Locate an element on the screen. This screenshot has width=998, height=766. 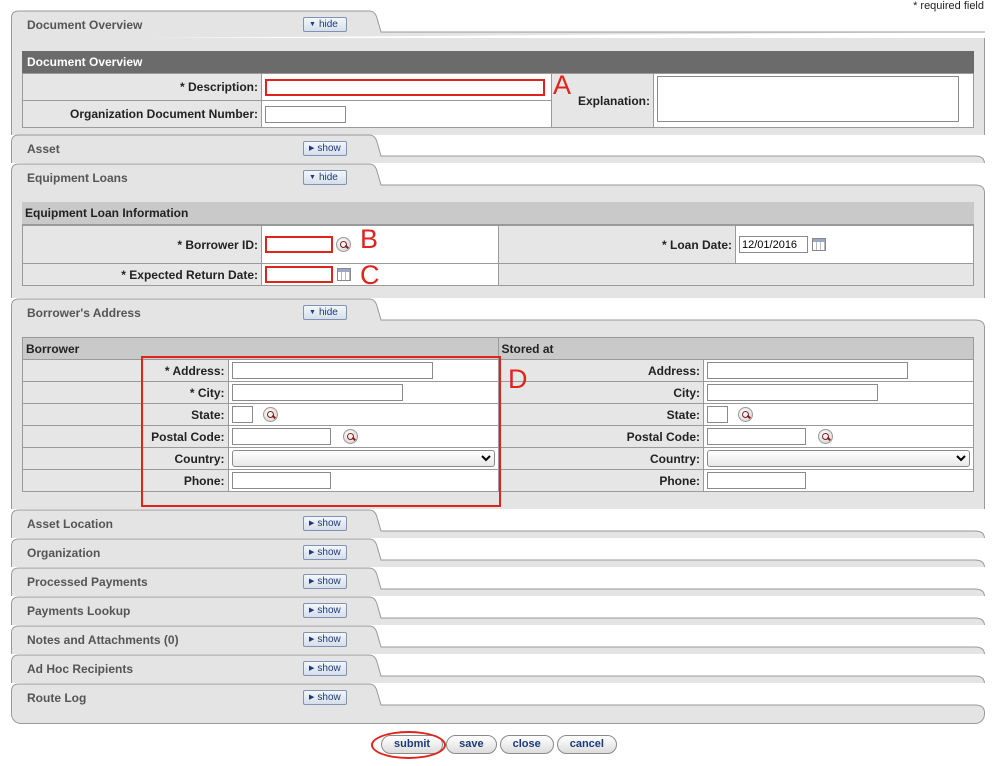
tab-processed-payments: Processed Payments ▶ show is located at coordinates (498, 581).